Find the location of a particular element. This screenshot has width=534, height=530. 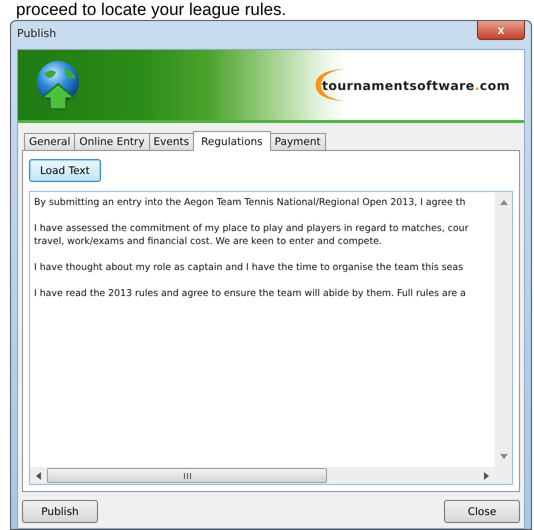

text-line: By submitting an entry into the Aegon Team Tennis National/Regional Open 2013, I agree th is located at coordinates (250, 202).